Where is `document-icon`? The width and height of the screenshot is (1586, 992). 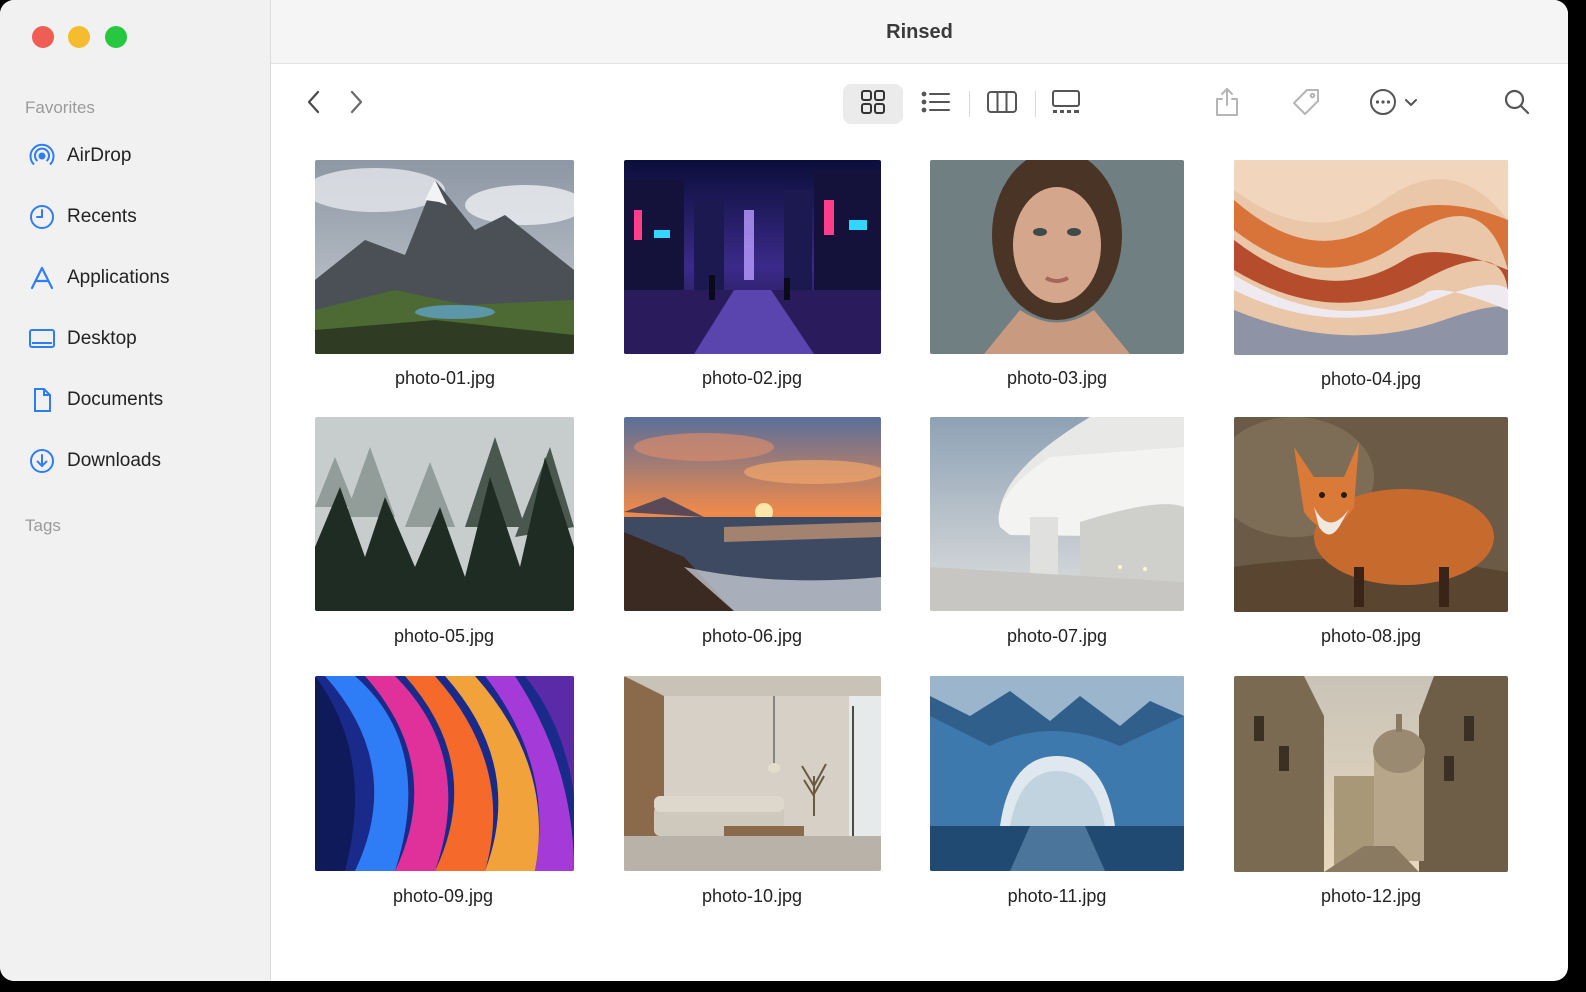 document-icon is located at coordinates (42, 400).